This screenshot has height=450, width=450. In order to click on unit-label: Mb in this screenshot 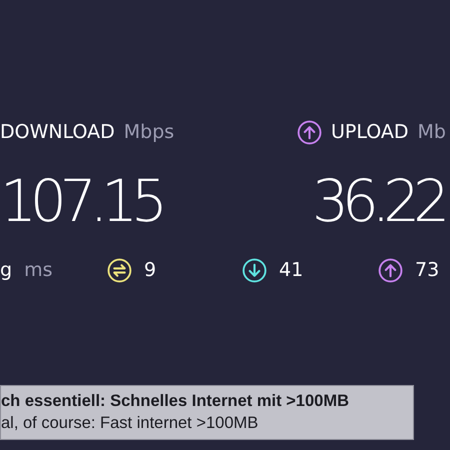, I will do `click(432, 132)`.